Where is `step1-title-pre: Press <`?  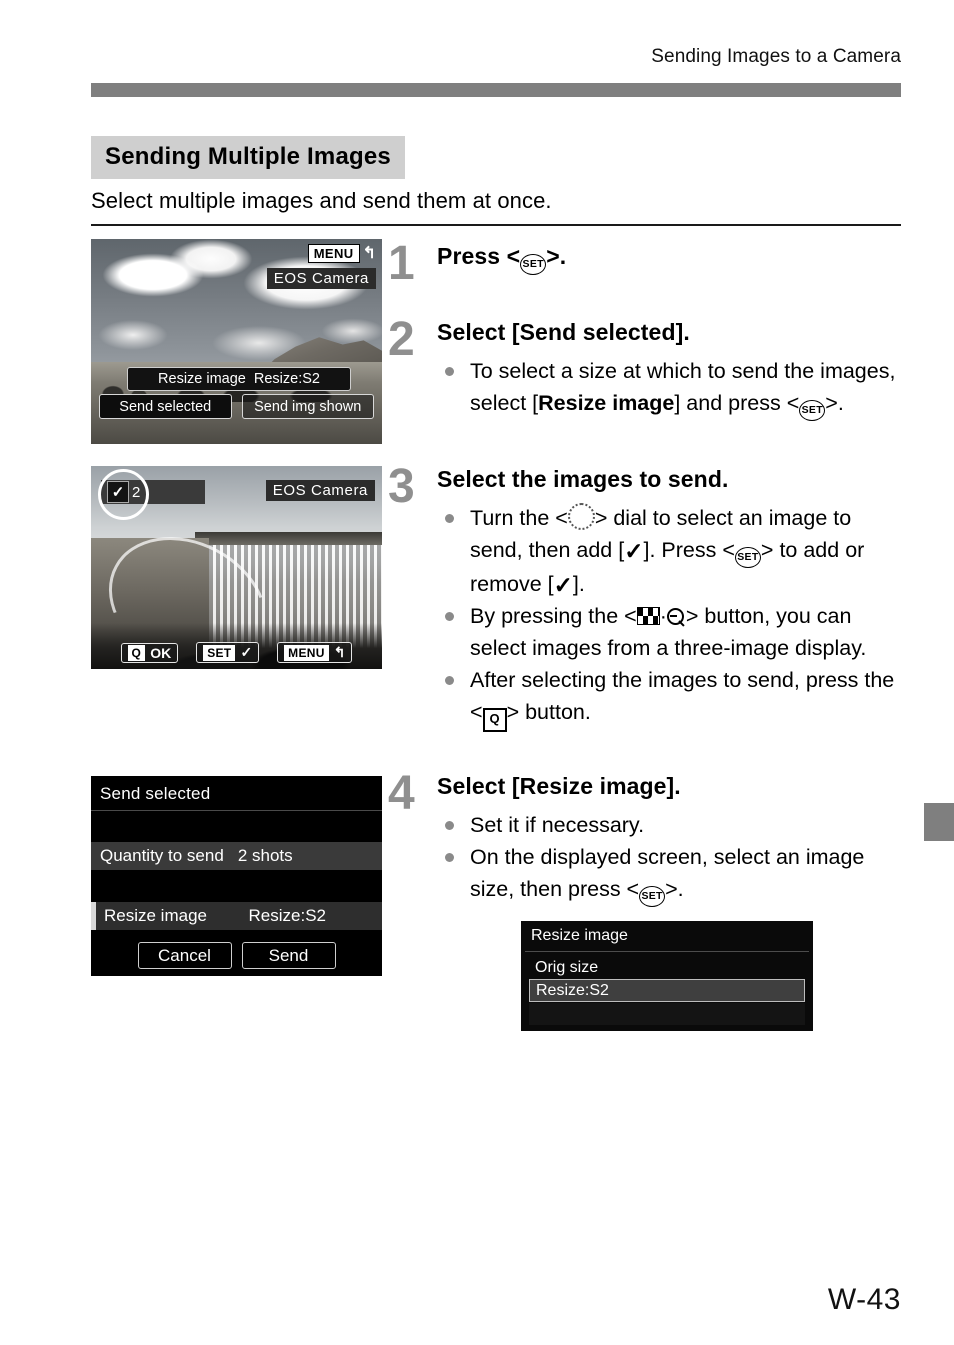 step1-title-pre: Press < is located at coordinates (479, 256).